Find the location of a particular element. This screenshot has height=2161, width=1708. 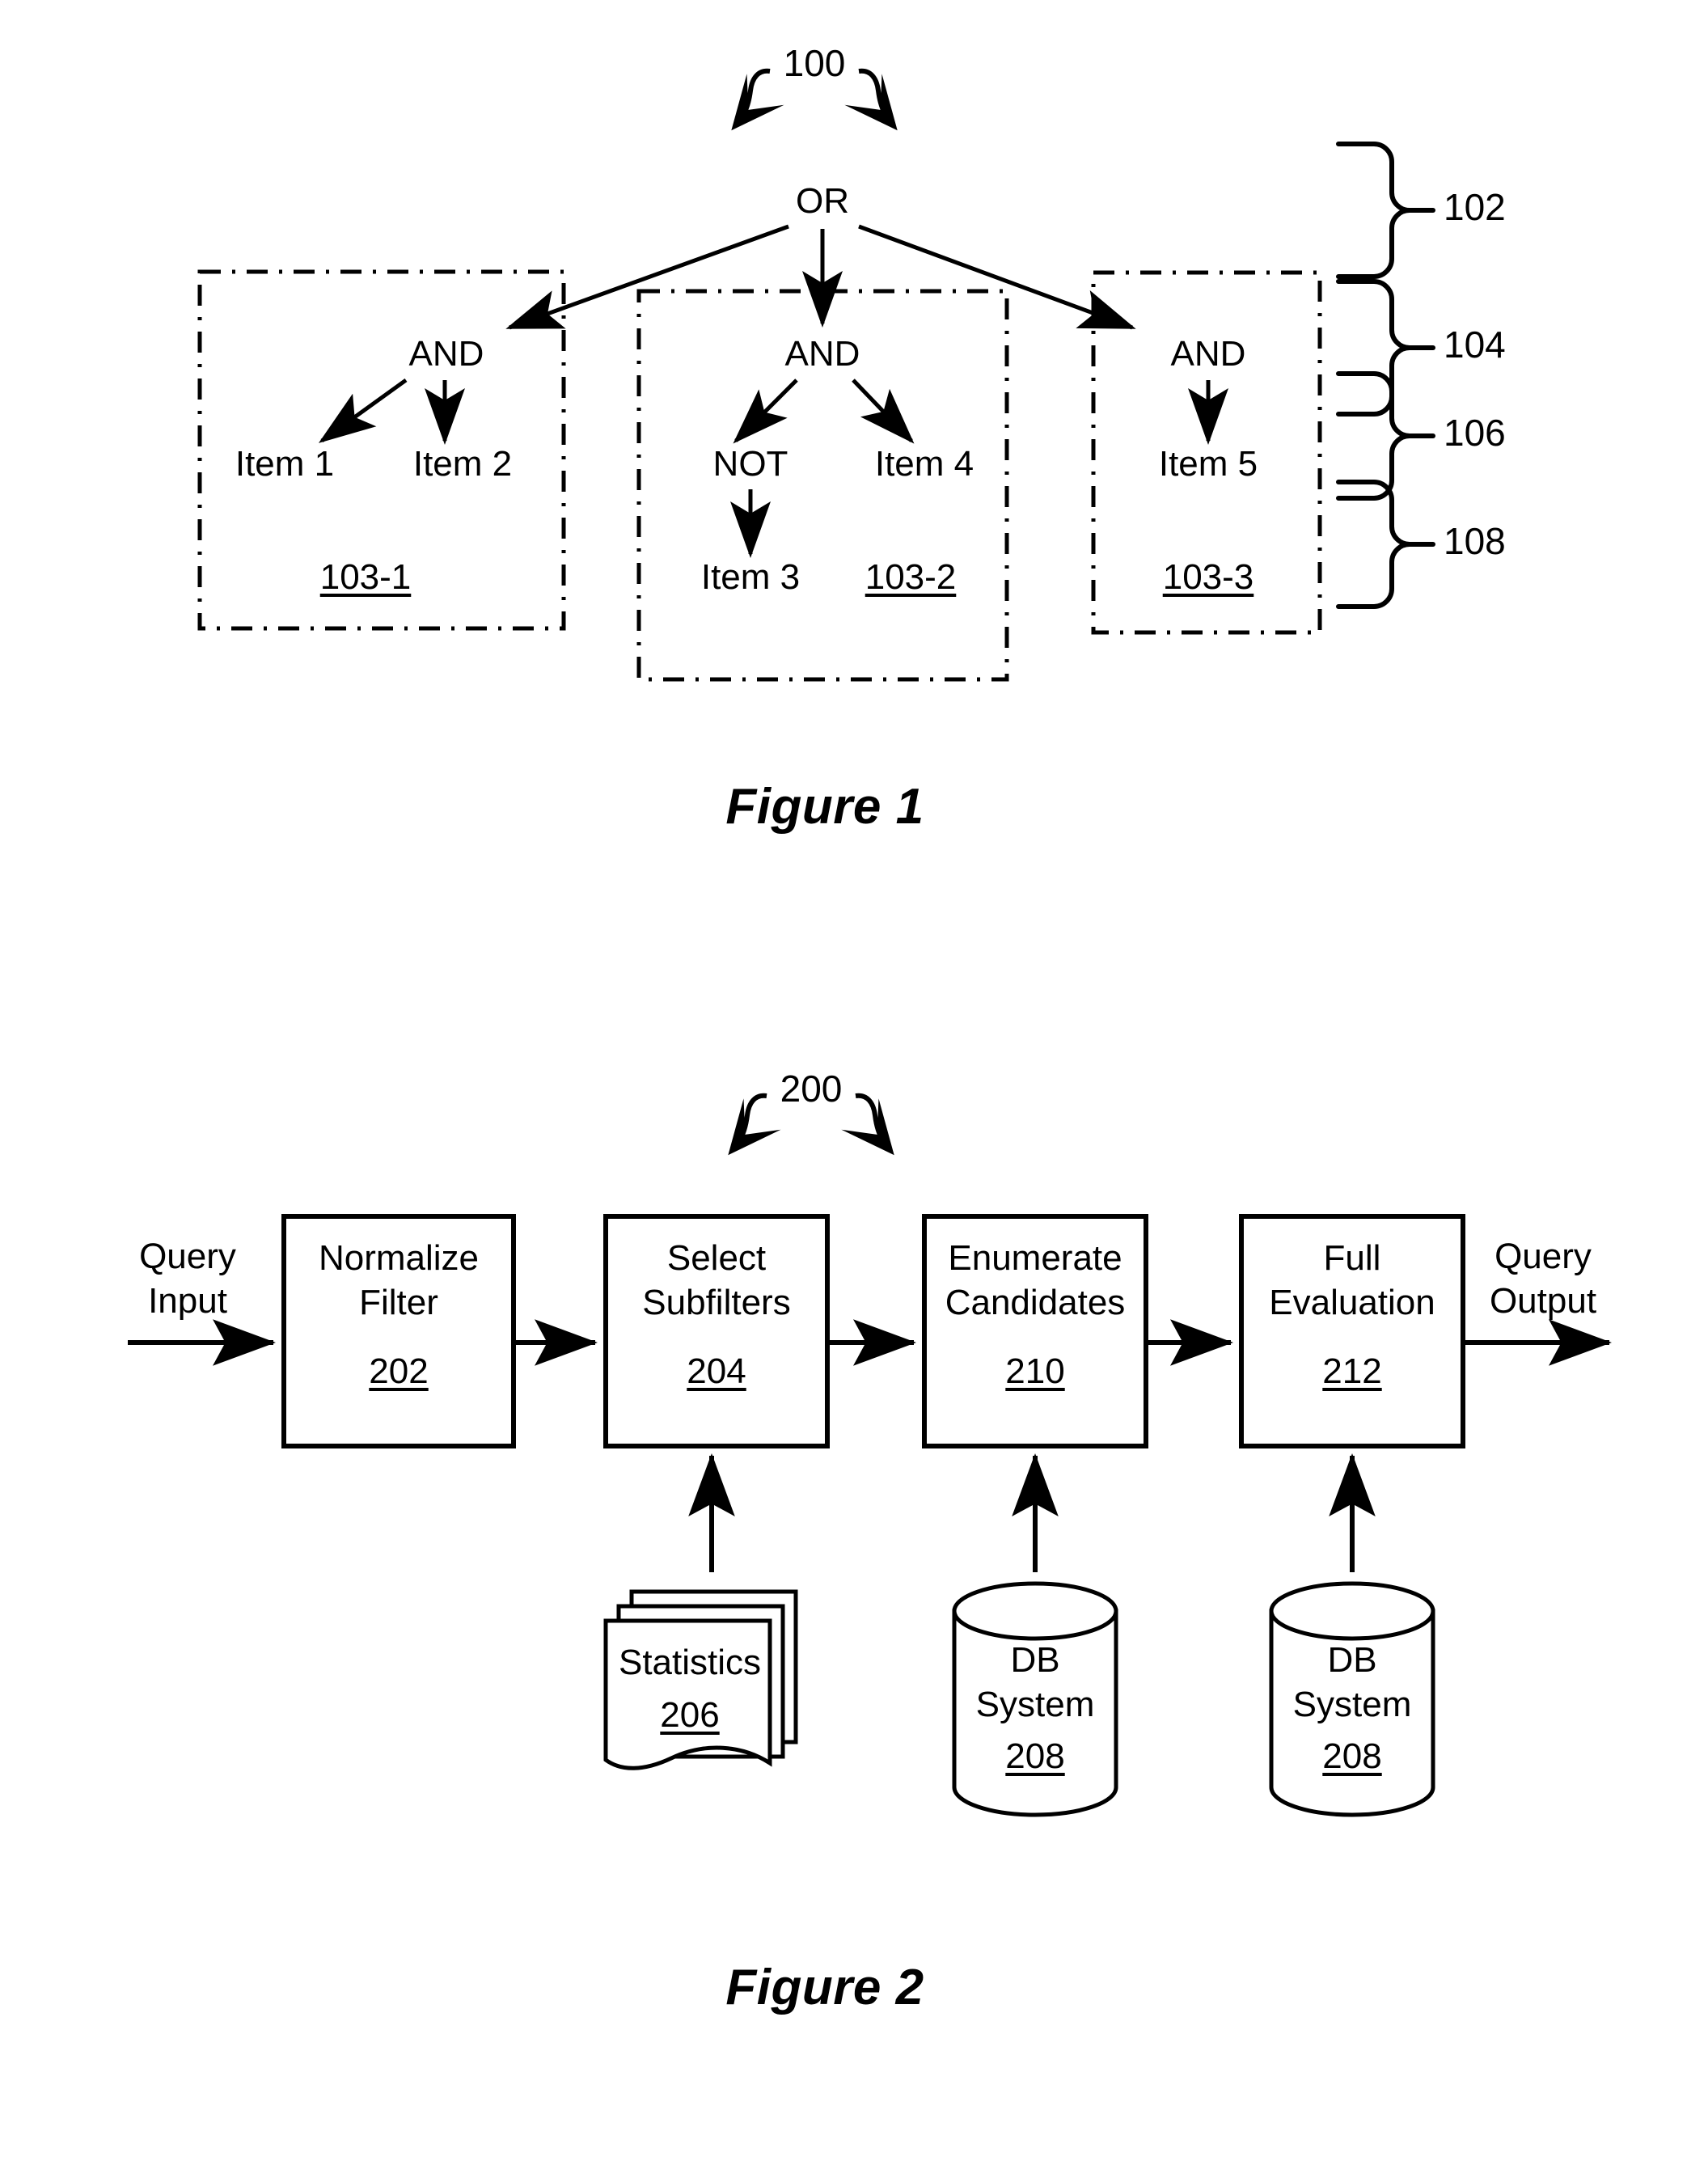

brace-ref-108: 108 is located at coordinates (1475, 541).